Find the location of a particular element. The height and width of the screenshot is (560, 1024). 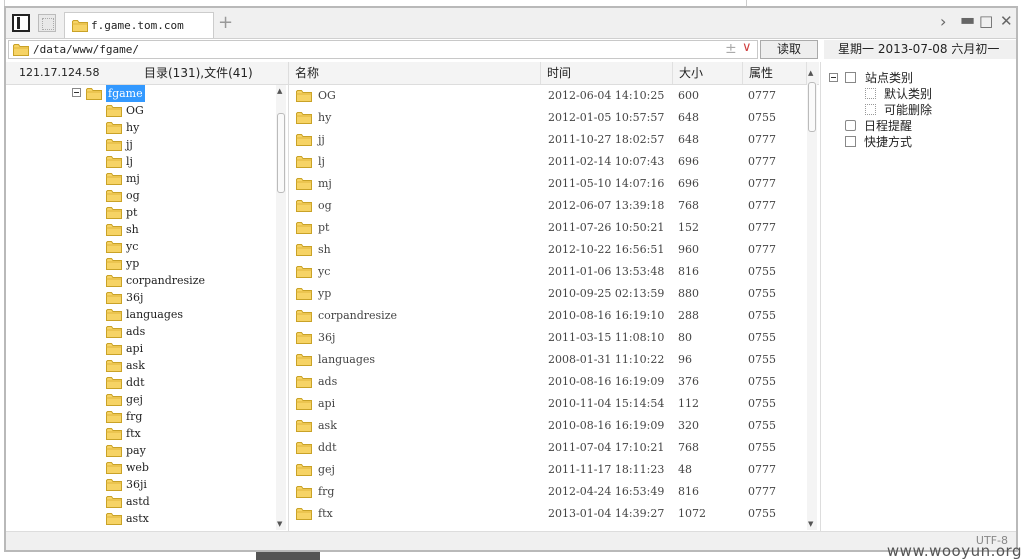

clock-icon is located at coordinates (850, 125).